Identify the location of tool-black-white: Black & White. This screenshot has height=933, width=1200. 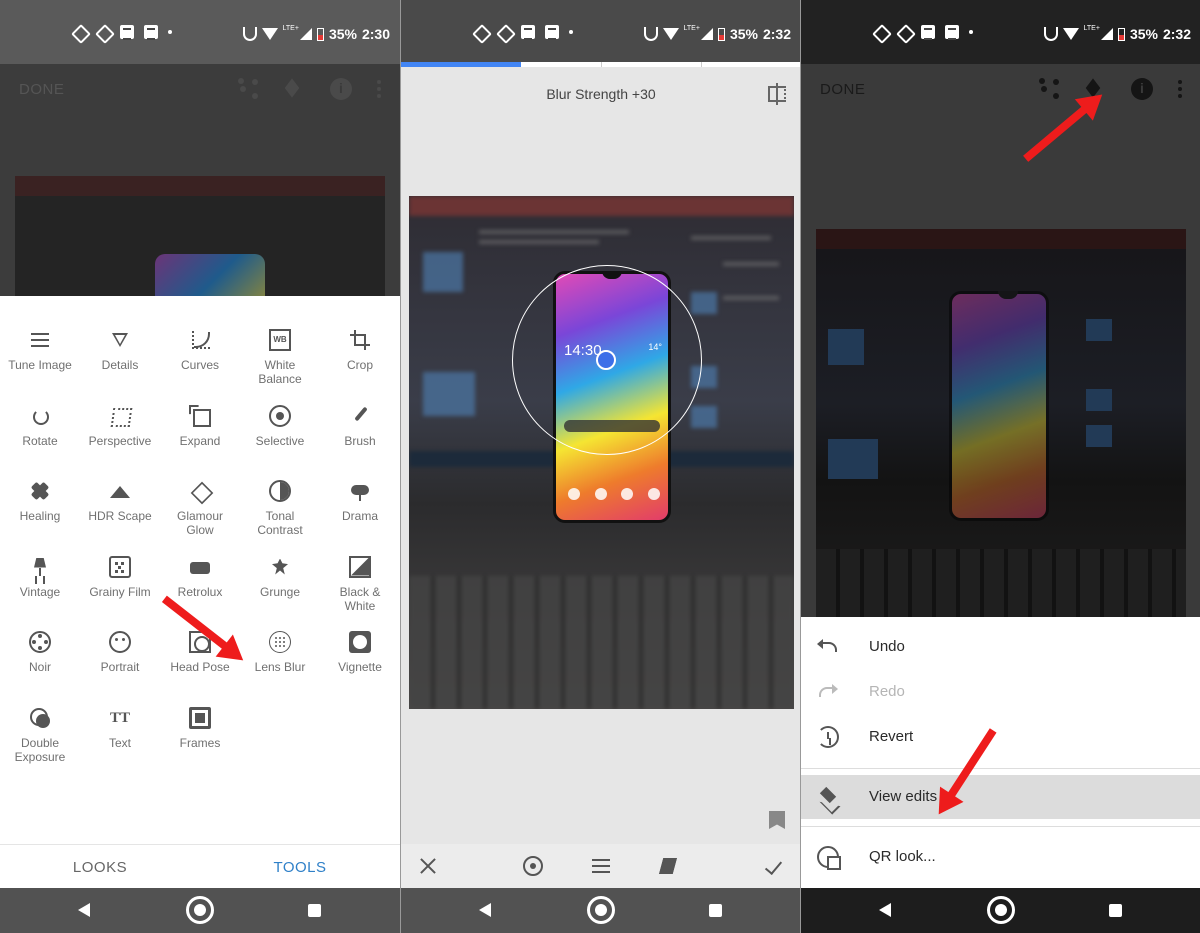
(360, 584).